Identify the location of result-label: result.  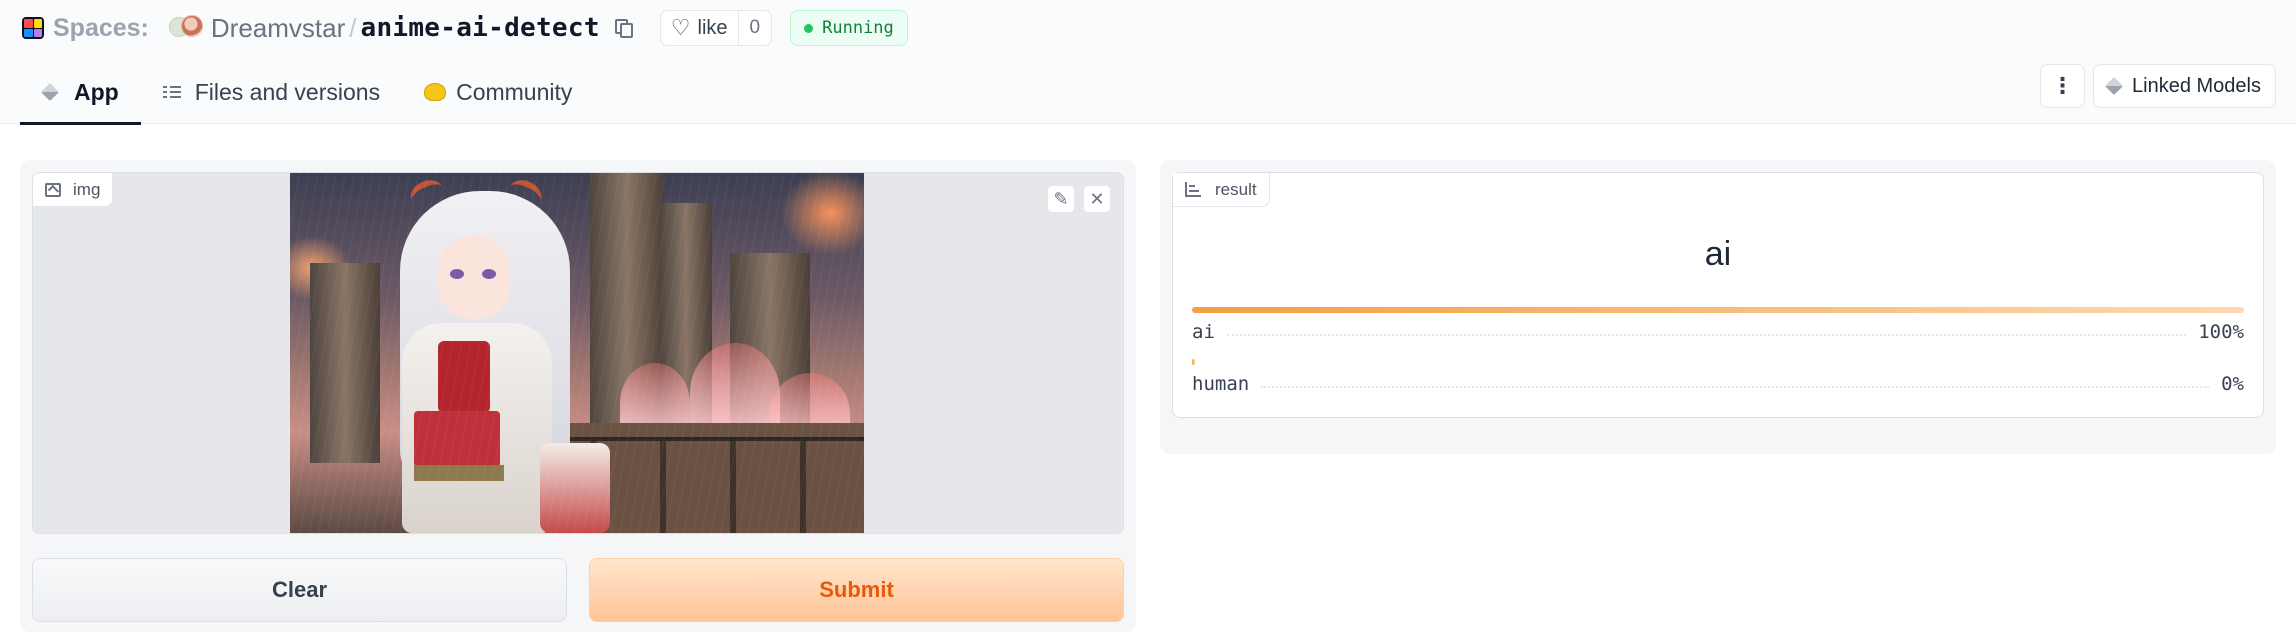
(1221, 190).